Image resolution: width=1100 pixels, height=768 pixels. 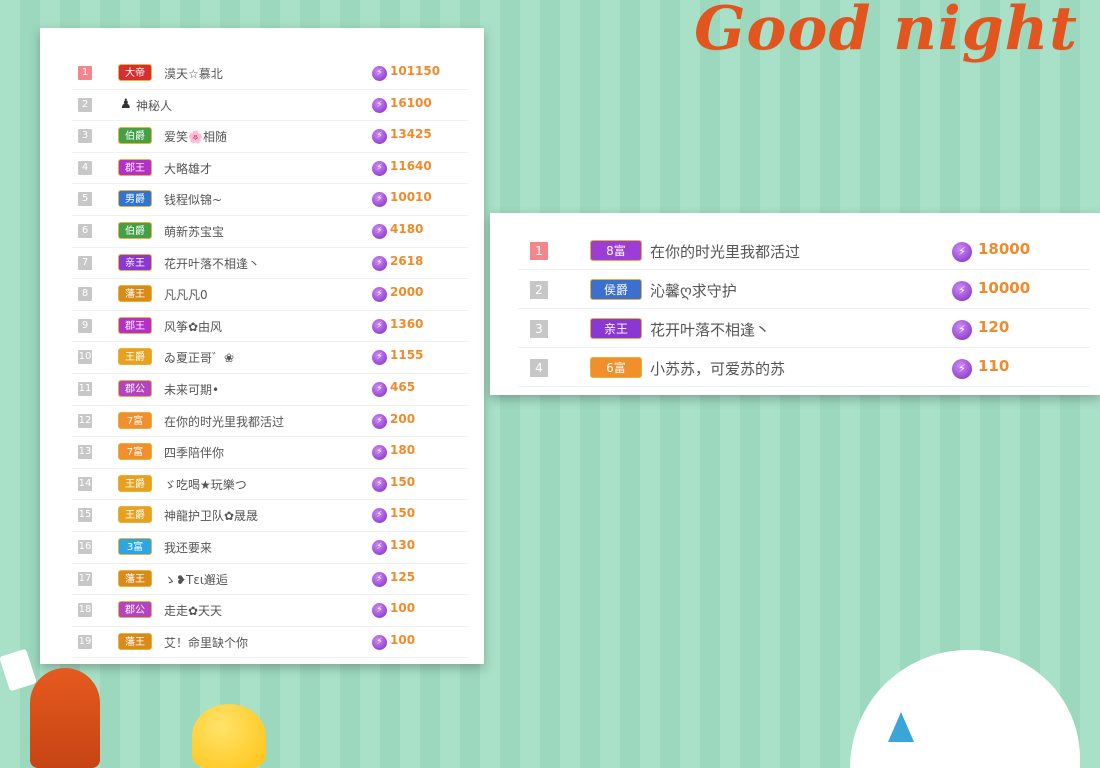 What do you see at coordinates (135, 230) in the screenshot?
I see `rank-badge: 伯爵` at bounding box center [135, 230].